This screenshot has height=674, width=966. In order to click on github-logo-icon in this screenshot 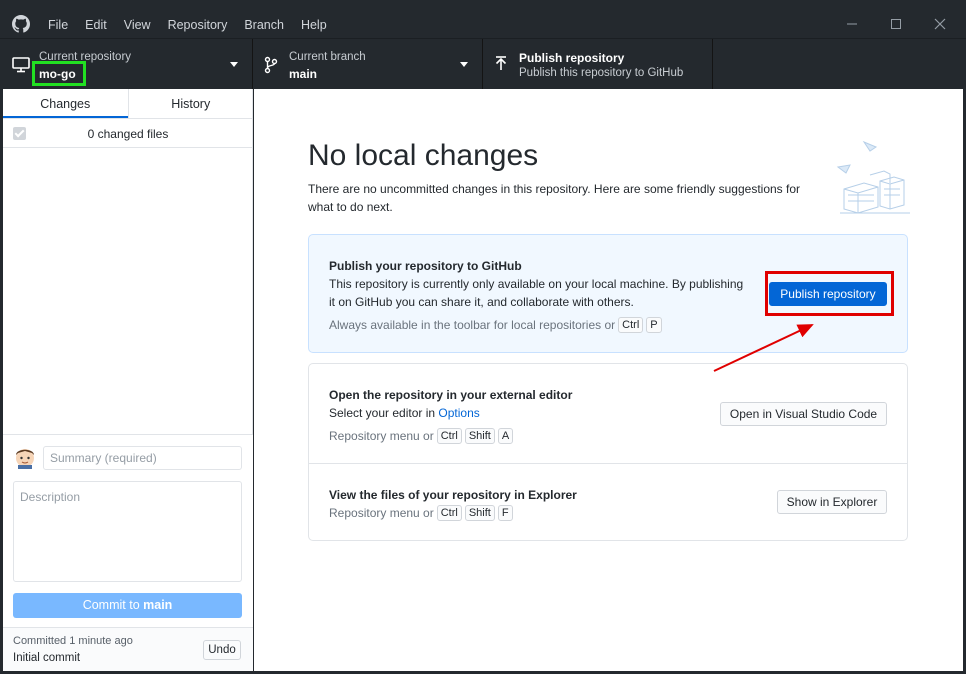, I will do `click(21, 24)`.